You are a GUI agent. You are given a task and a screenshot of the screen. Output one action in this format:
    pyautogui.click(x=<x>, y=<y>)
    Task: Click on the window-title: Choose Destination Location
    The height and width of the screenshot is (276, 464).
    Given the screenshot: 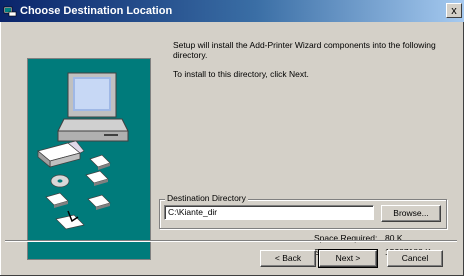 What is the action you would take?
    pyautogui.click(x=96, y=11)
    